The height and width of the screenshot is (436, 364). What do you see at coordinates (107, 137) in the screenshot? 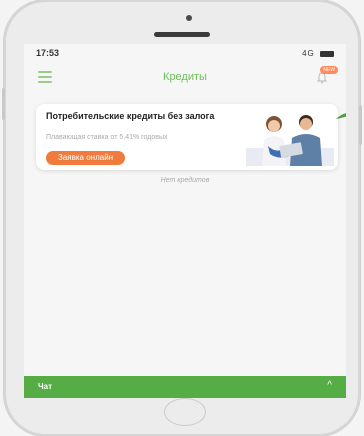
I see `banner-subtitle: Плавающая ставка от 5,41% годовых` at bounding box center [107, 137].